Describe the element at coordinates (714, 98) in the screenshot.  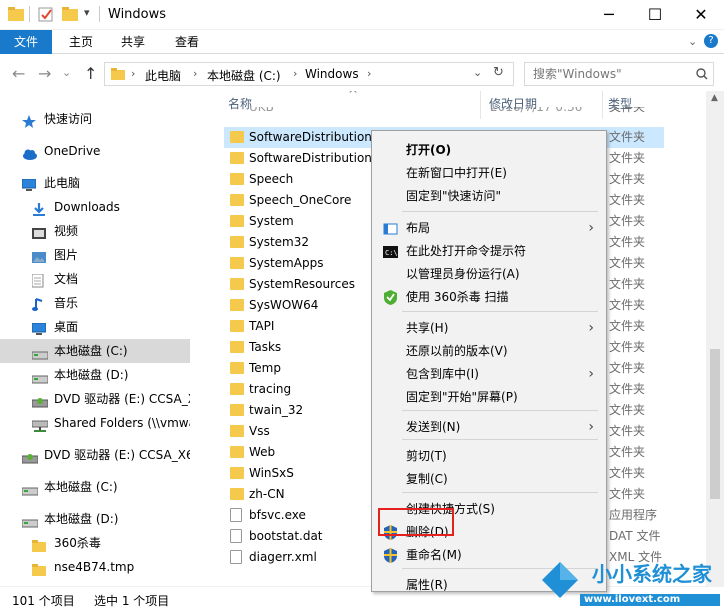
I see `scroll-up-icon: ▲` at that location.